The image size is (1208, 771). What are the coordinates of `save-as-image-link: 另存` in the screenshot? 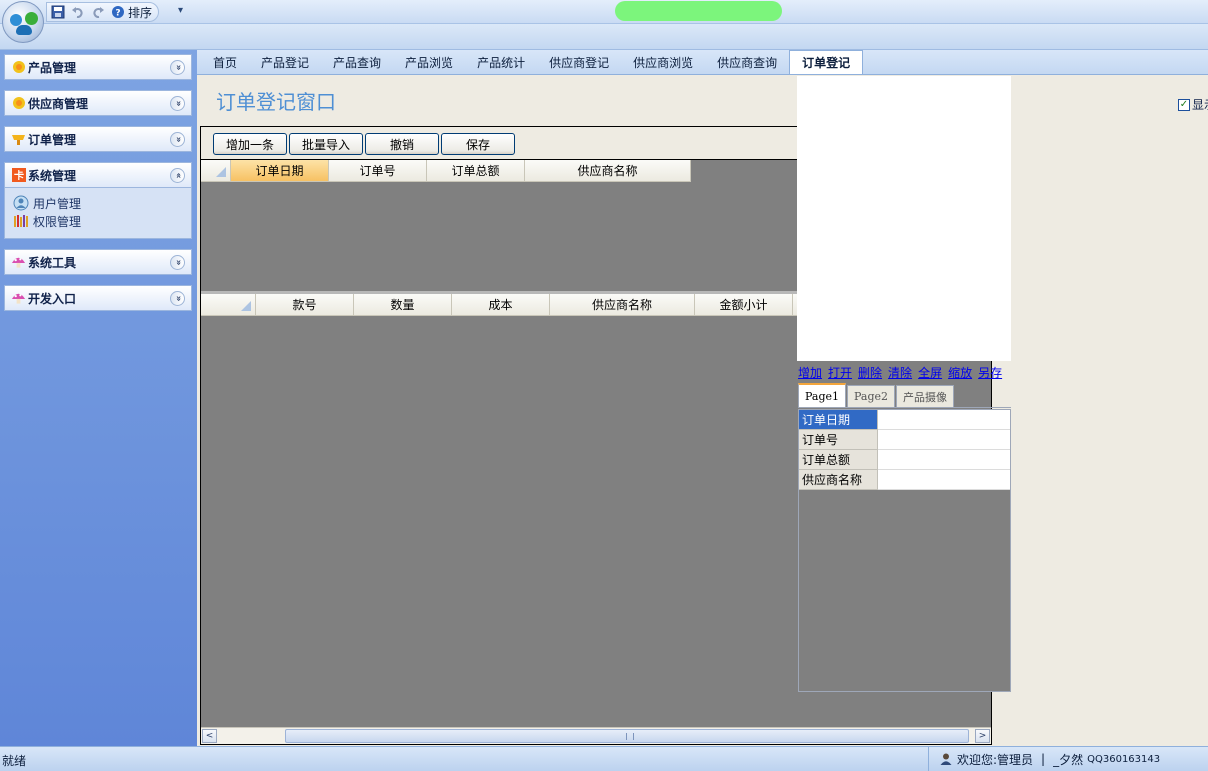 It's located at (990, 373).